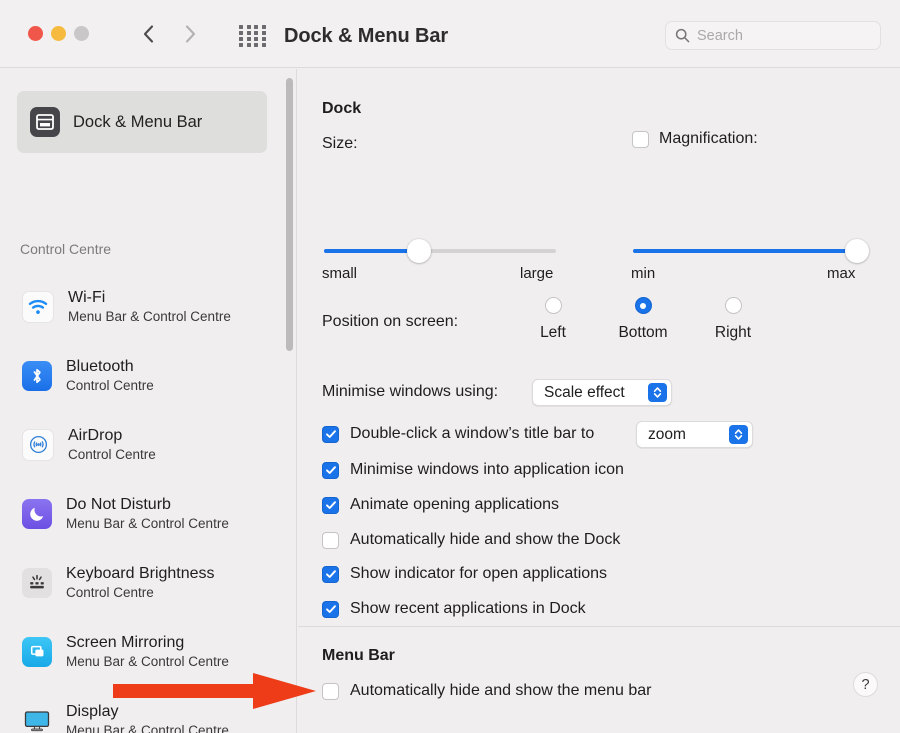 The image size is (900, 733). What do you see at coordinates (253, 35) in the screenshot?
I see `show-all-grid-button` at bounding box center [253, 35].